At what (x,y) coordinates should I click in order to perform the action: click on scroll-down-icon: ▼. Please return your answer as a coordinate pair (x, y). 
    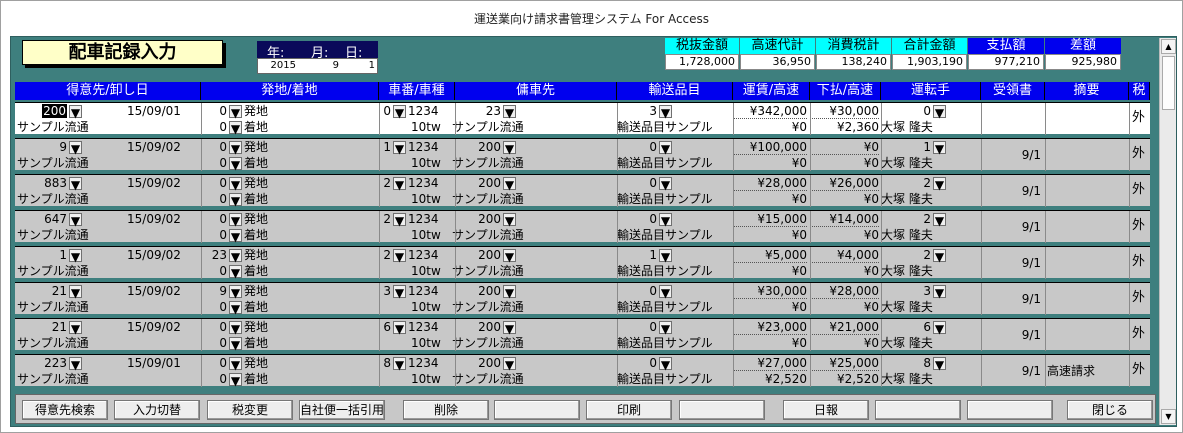
    Looking at the image, I should click on (1168, 416).